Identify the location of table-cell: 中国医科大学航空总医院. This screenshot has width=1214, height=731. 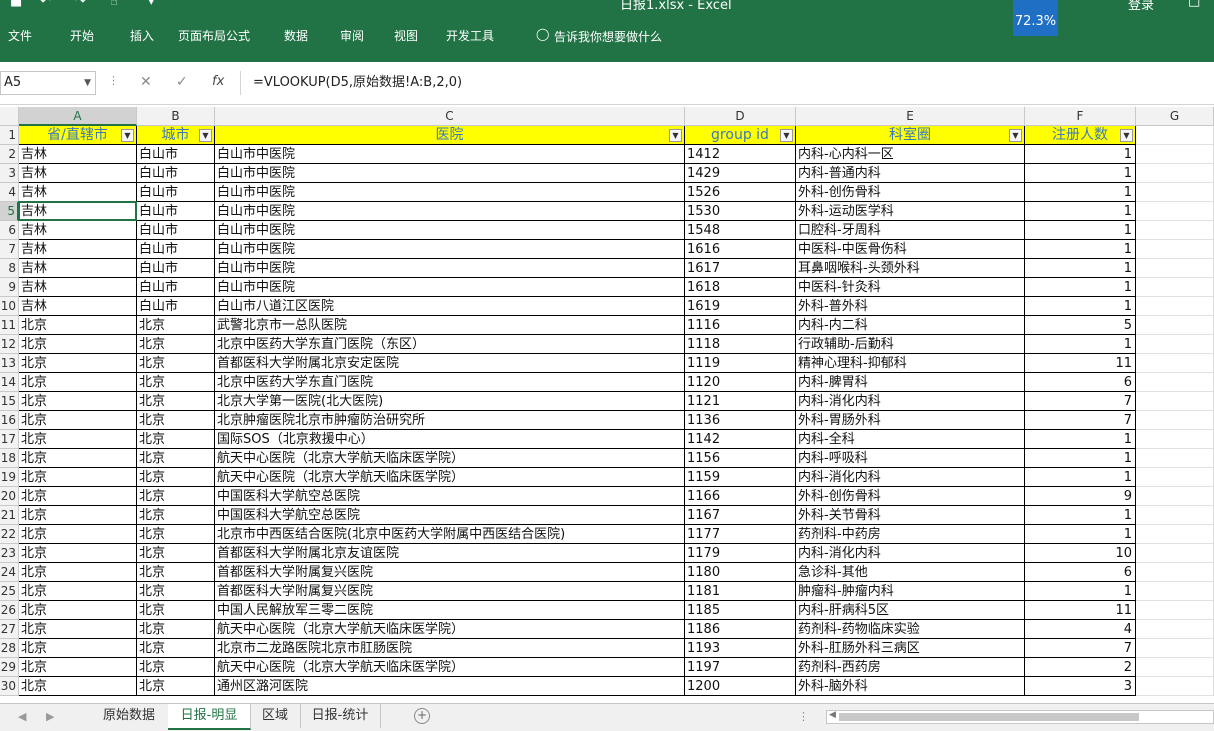
(450, 515).